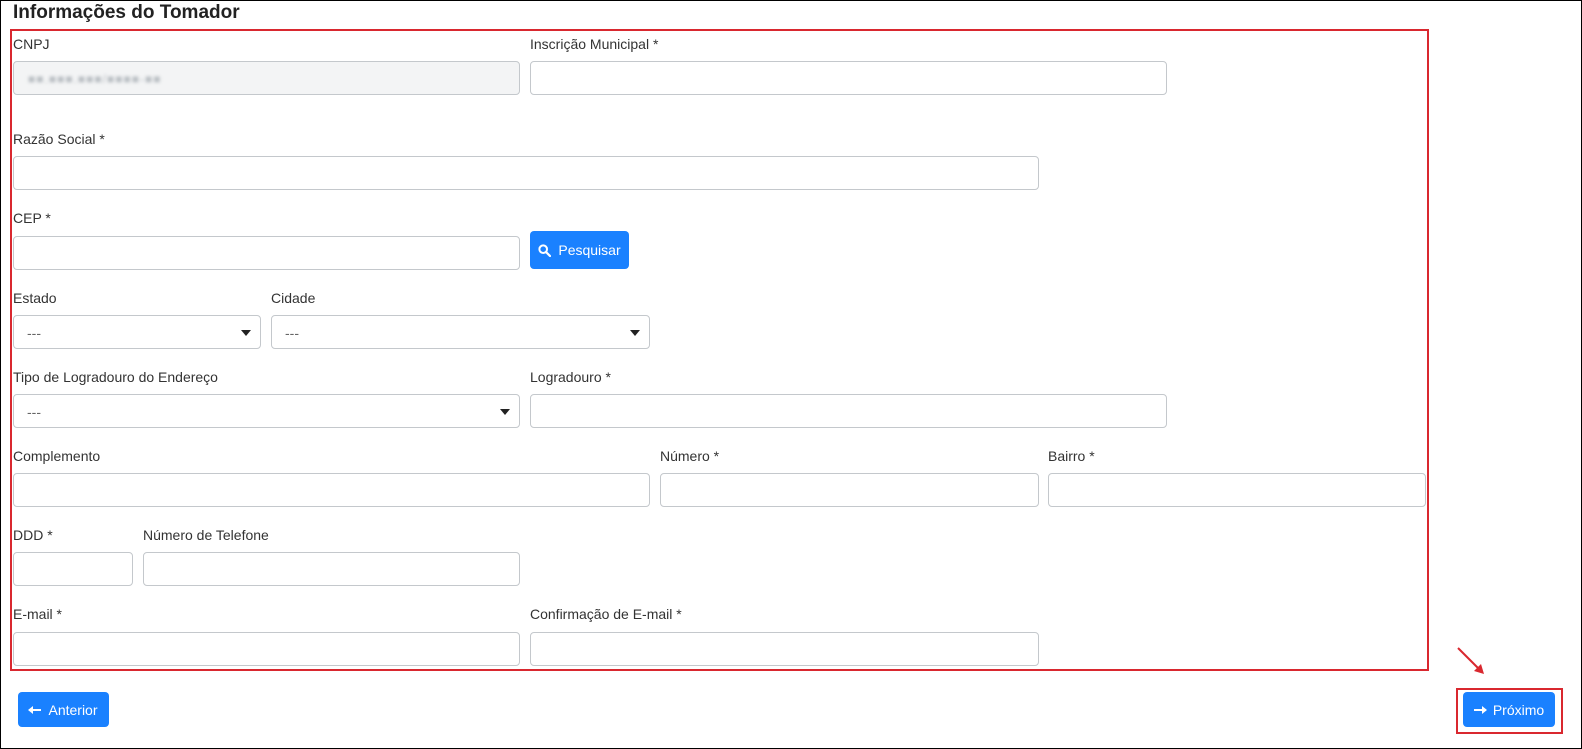 This screenshot has height=749, width=1582. What do you see at coordinates (545, 250) in the screenshot?
I see `search-icon` at bounding box center [545, 250].